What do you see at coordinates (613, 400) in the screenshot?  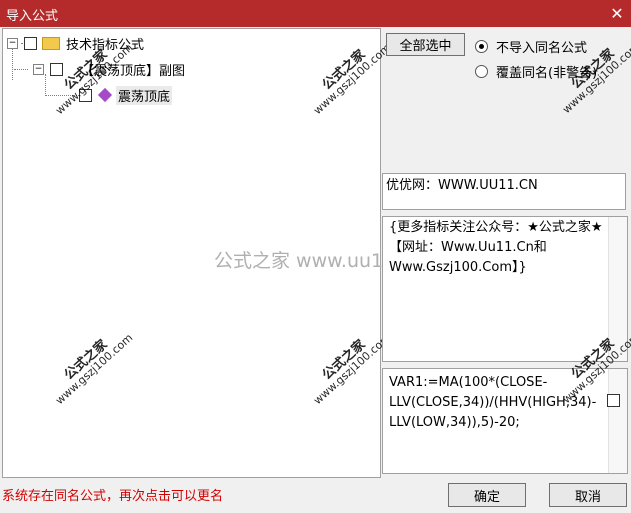 I see `formula-checkbox` at bounding box center [613, 400].